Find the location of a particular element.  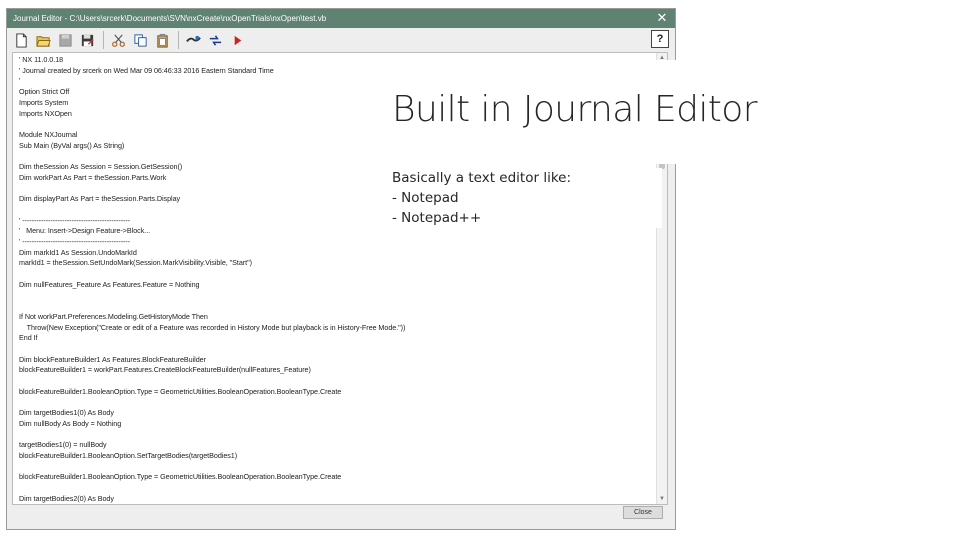

save-as-button is located at coordinates (87, 40).